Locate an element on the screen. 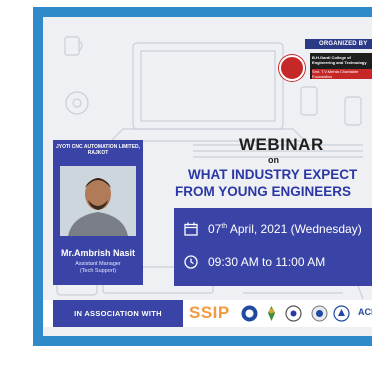  college-logo-icon is located at coordinates (292, 68).